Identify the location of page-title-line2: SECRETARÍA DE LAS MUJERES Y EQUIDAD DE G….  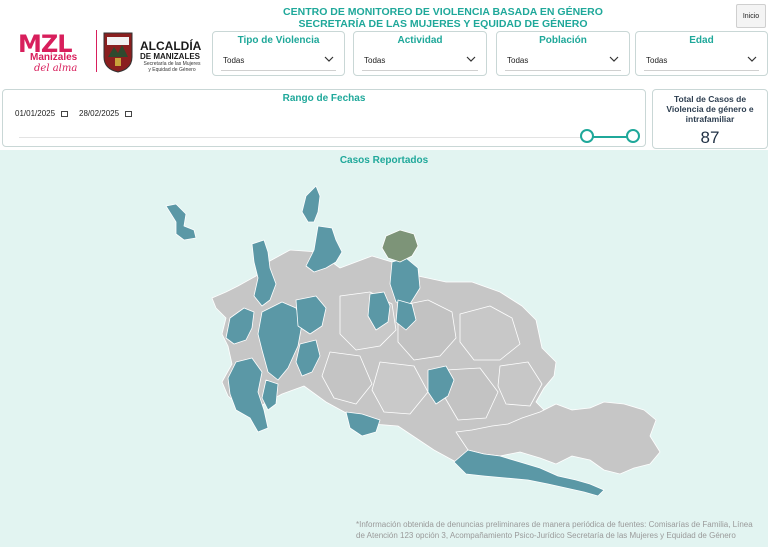
(443, 24).